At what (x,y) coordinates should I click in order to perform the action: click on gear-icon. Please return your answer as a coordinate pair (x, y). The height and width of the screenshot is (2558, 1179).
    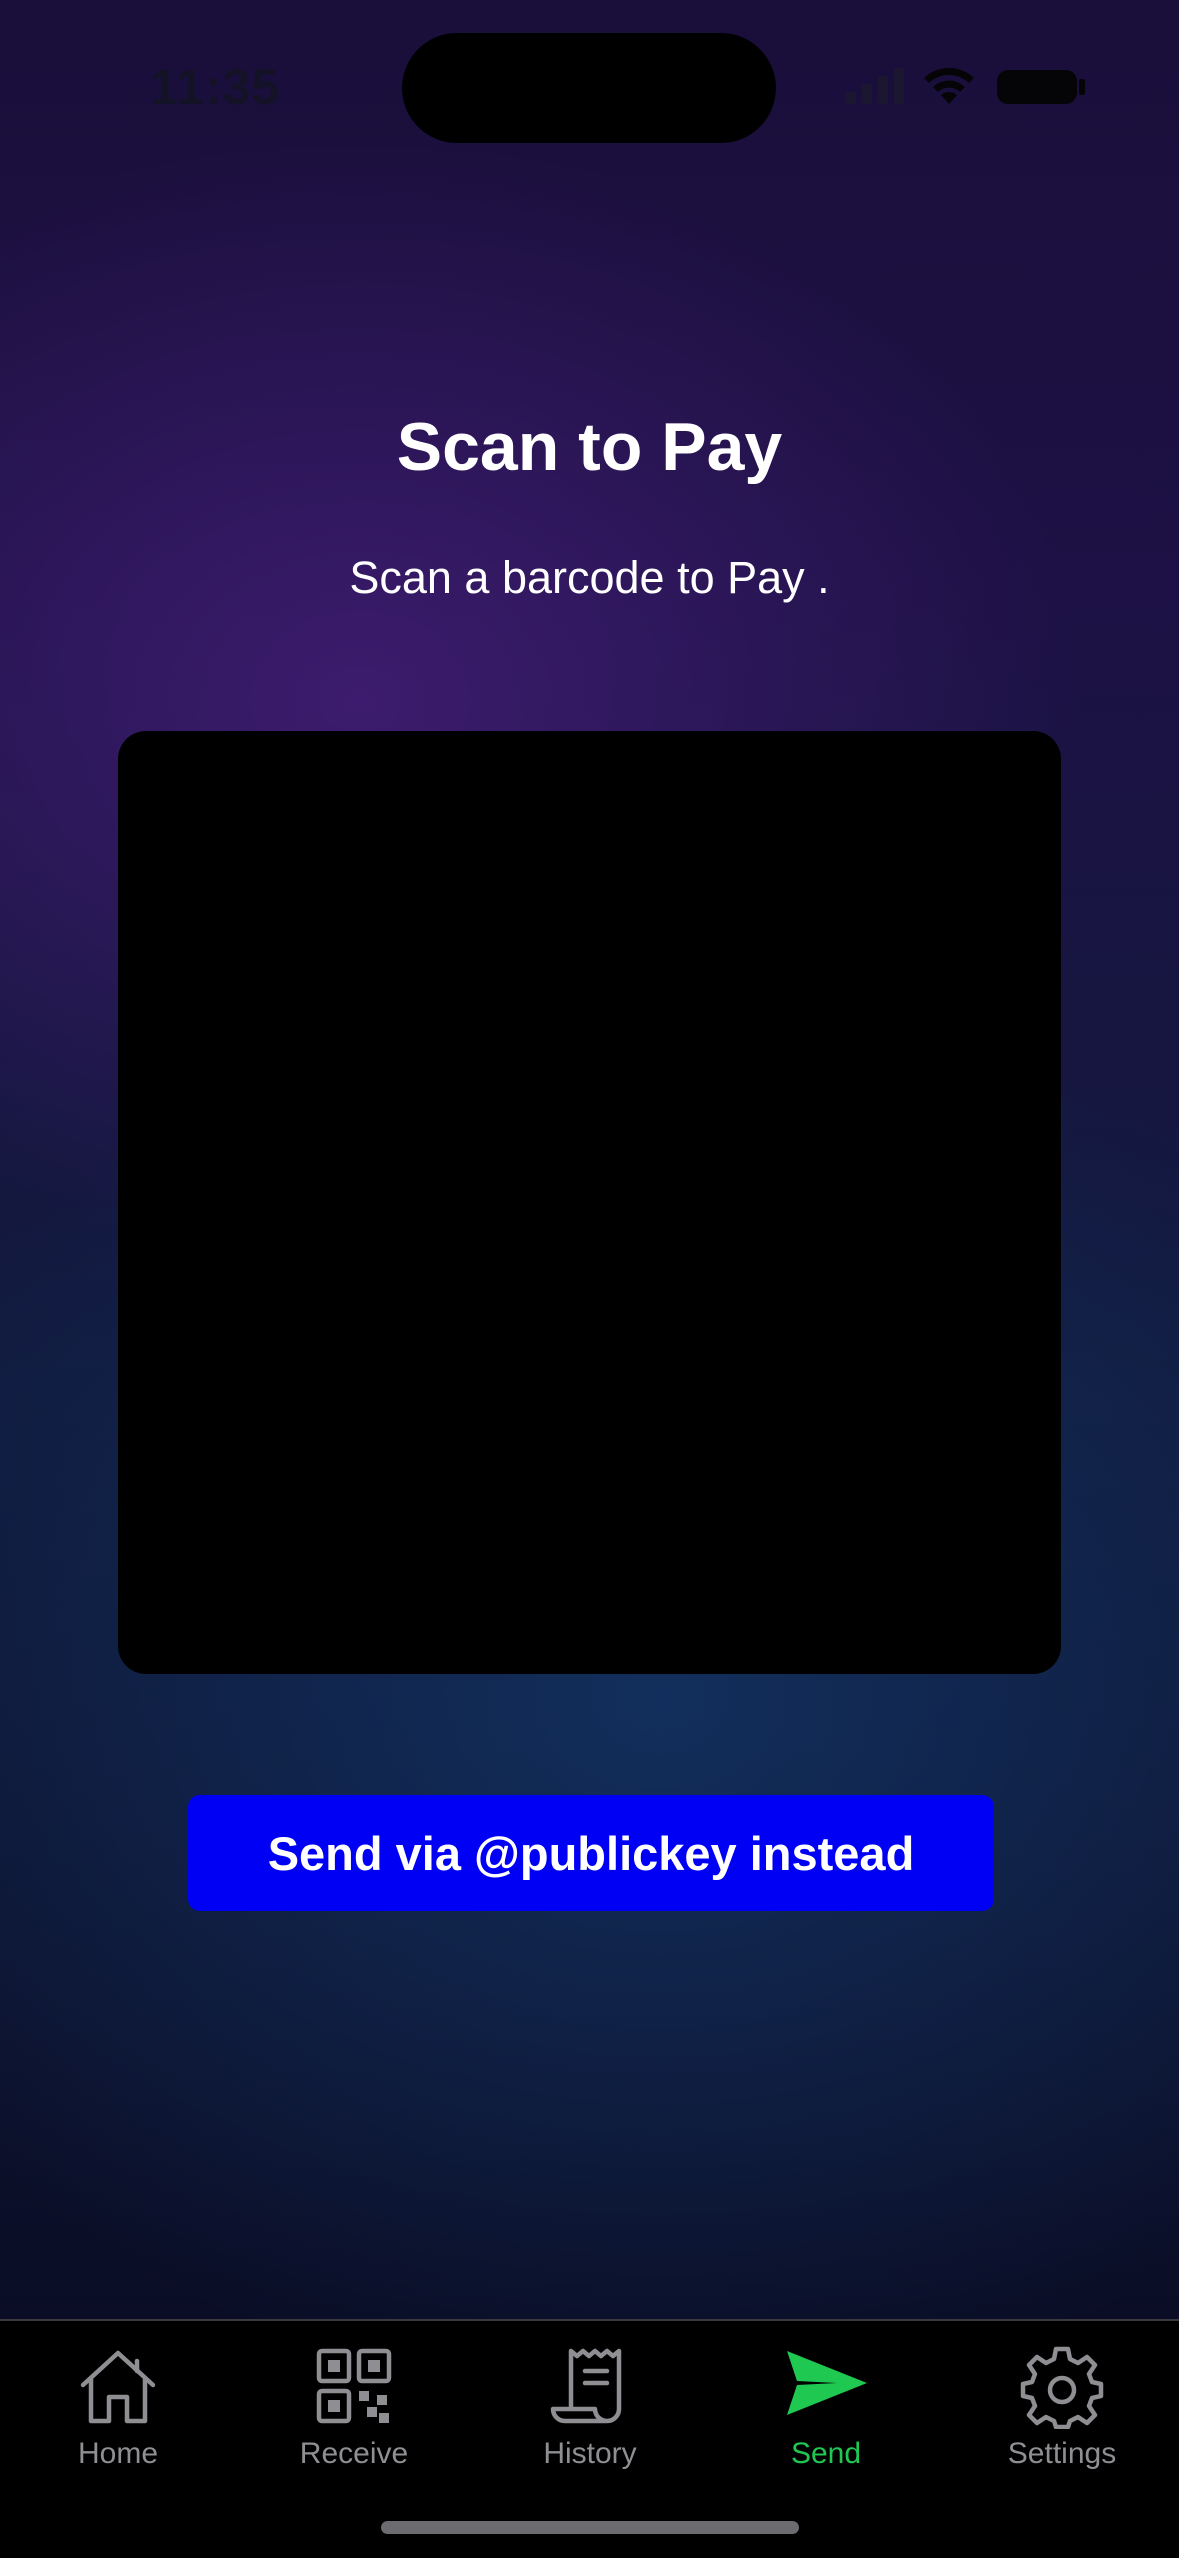
    Looking at the image, I should click on (1062, 2387).